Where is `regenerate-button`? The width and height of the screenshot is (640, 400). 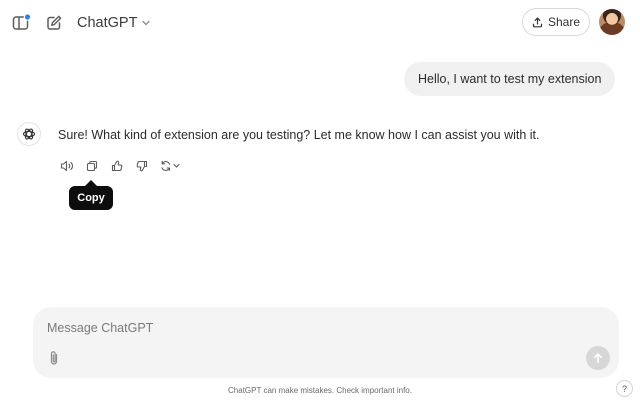
regenerate-button is located at coordinates (171, 166).